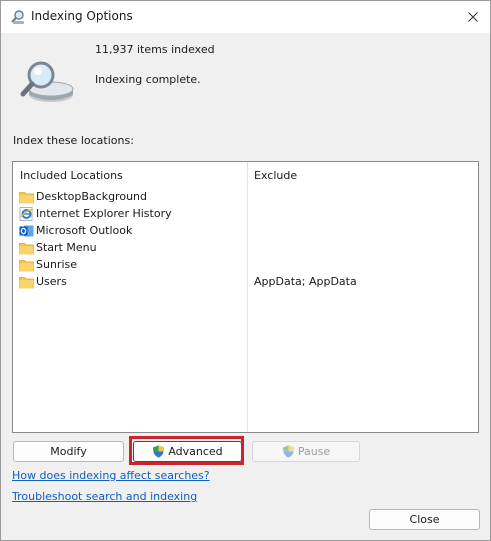 The image size is (491, 541). Describe the element at coordinates (111, 475) in the screenshot. I see `how-indexing-affects-searches-link: How does indexing affect searches?` at that location.